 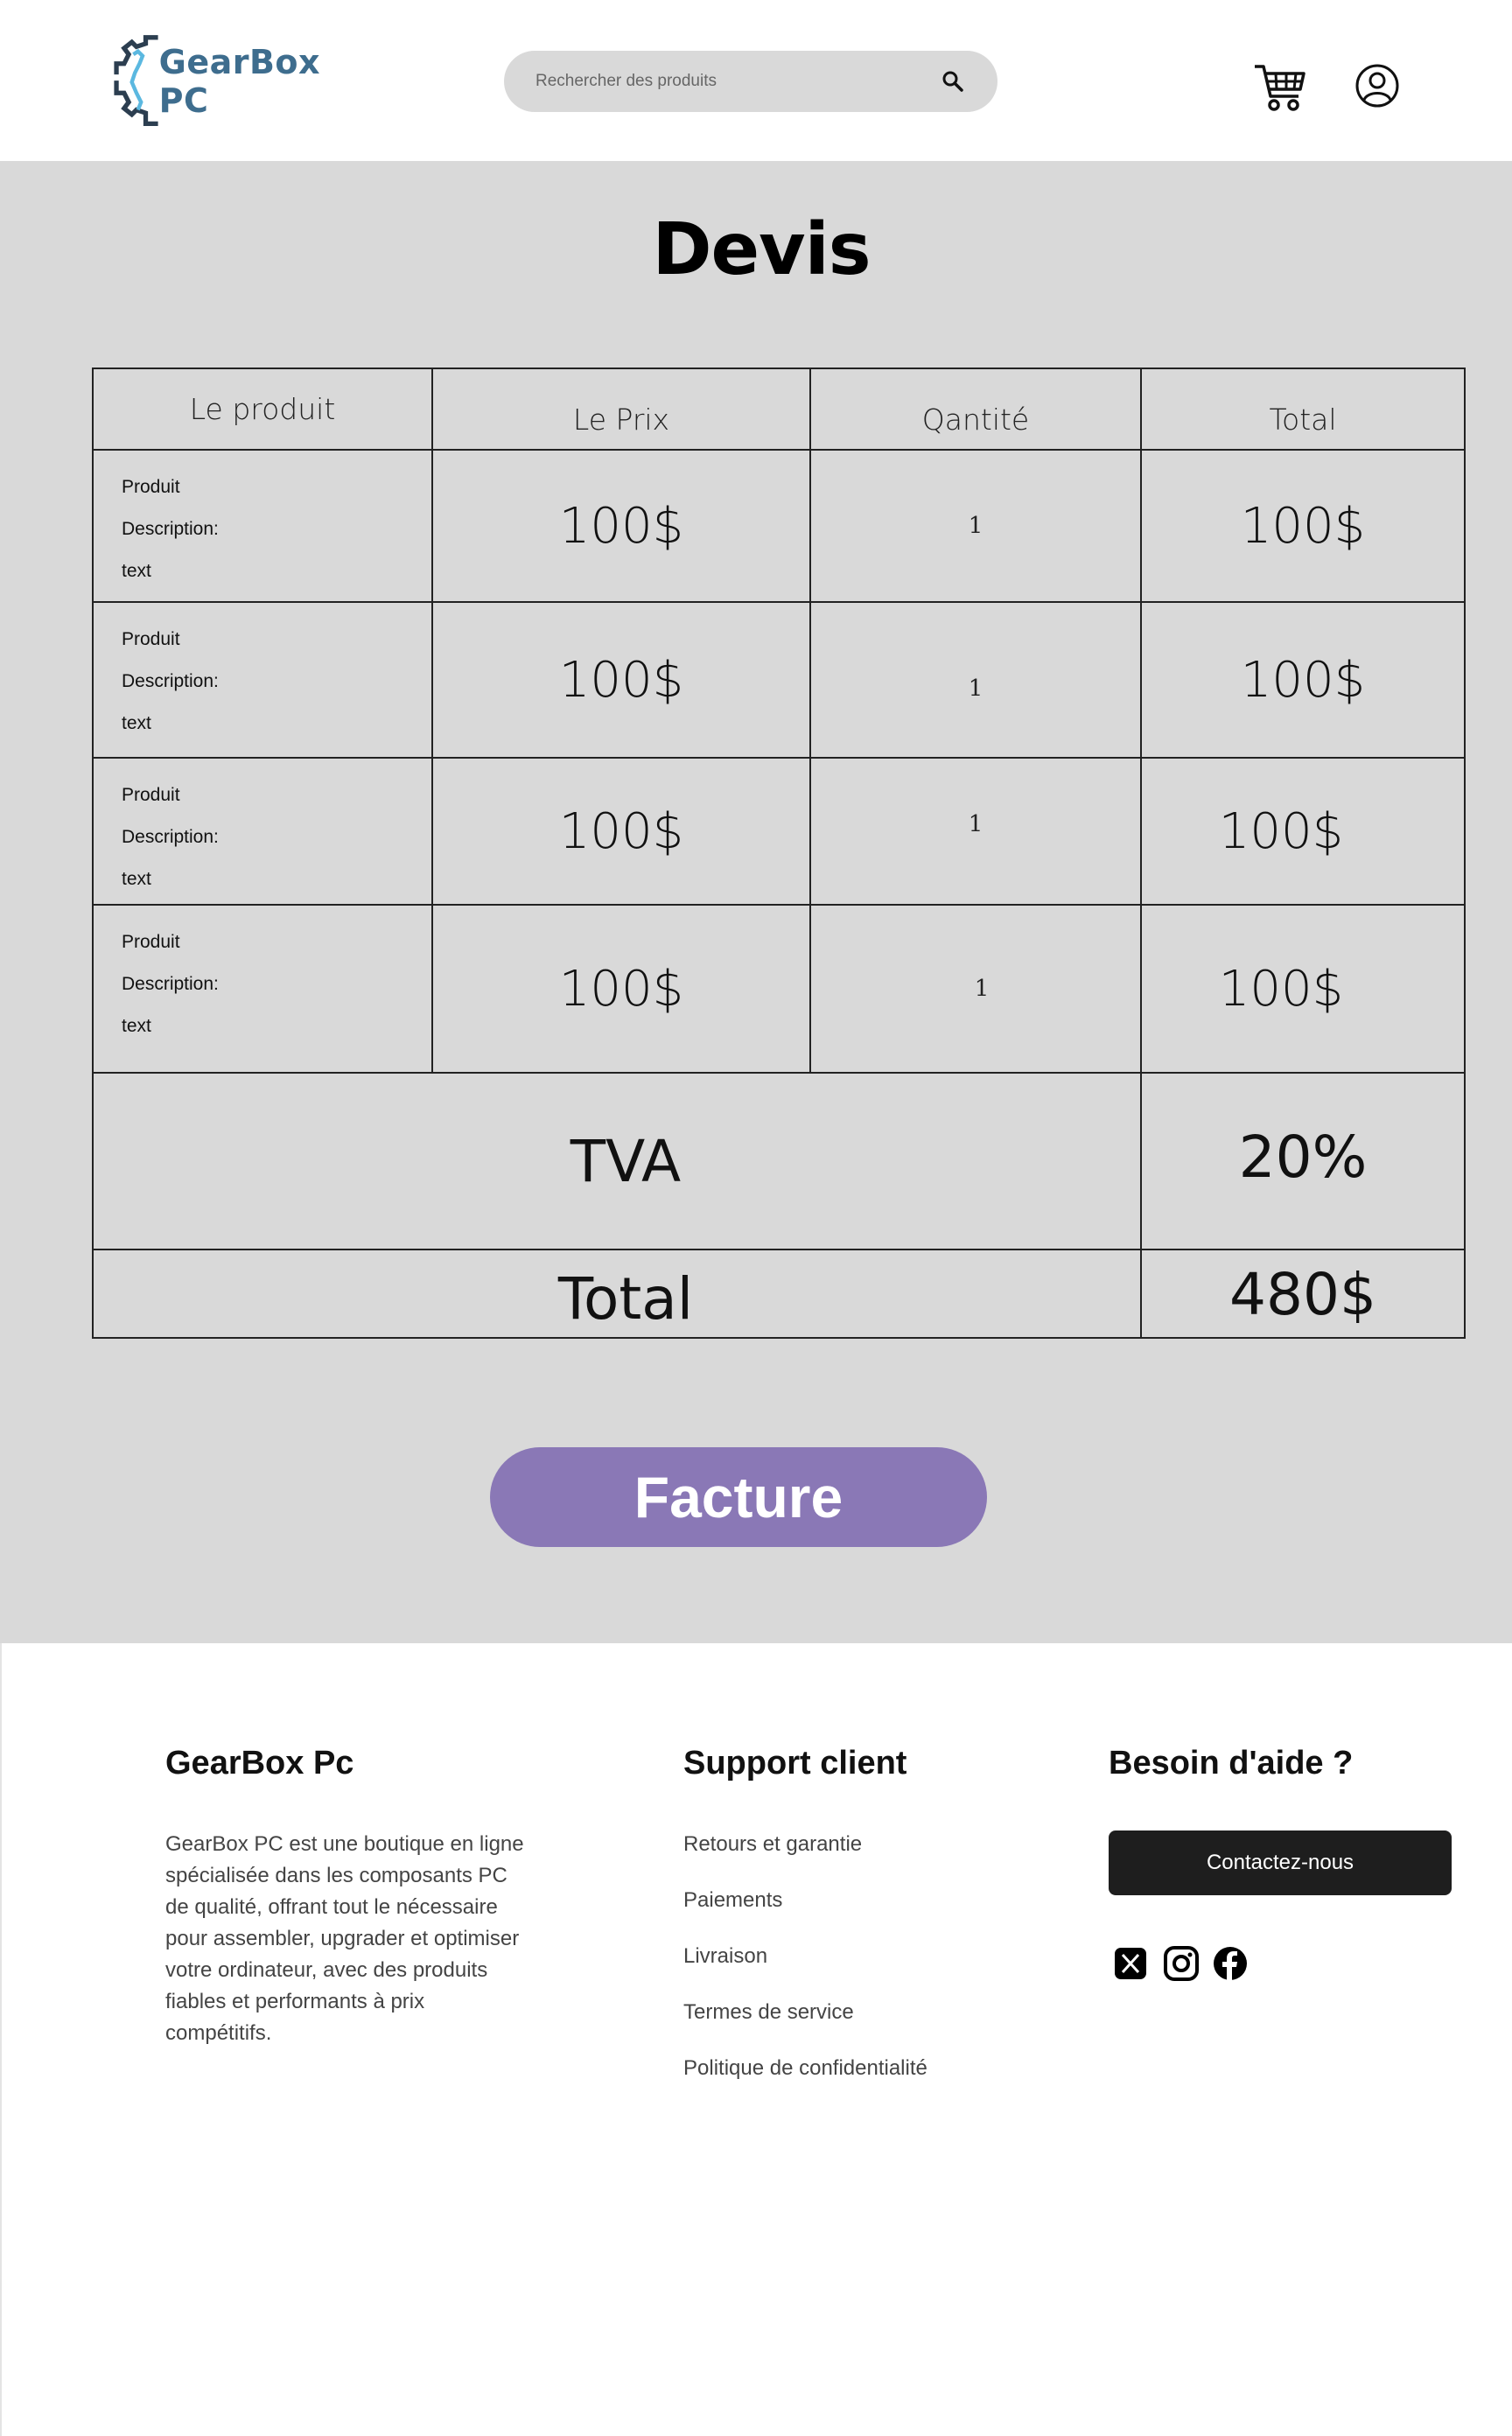 What do you see at coordinates (953, 81) in the screenshot?
I see `search-icon` at bounding box center [953, 81].